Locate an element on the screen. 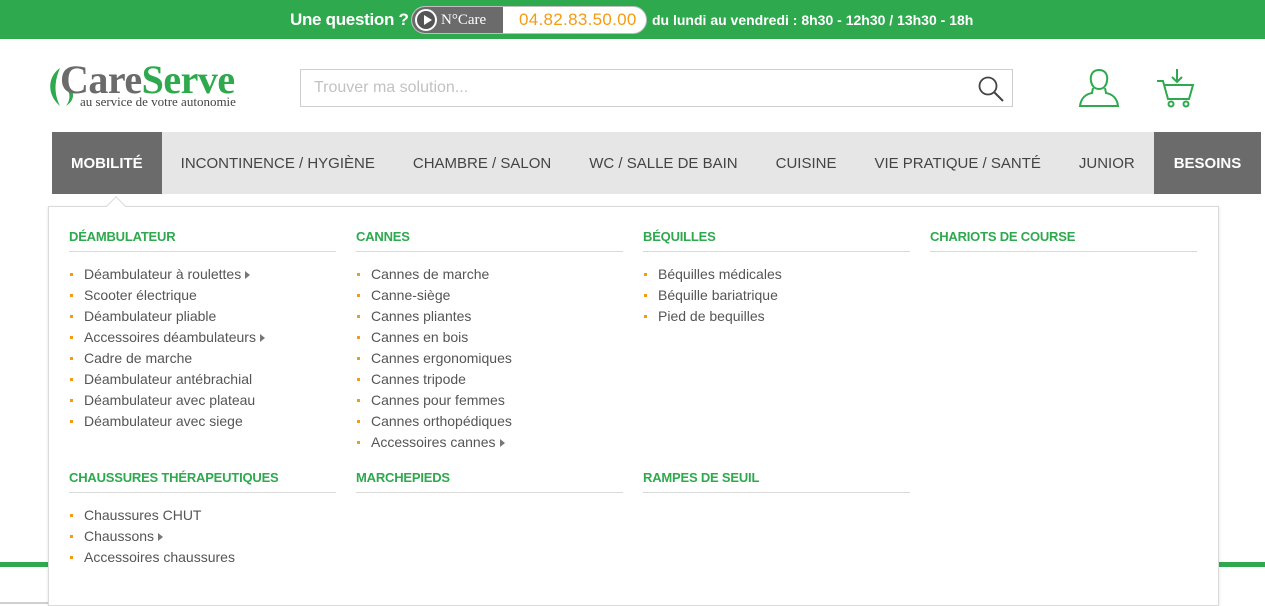 The width and height of the screenshot is (1265, 606). nav-item-vie-pratique-sante: VIE PRATIQUE / SANTÉ is located at coordinates (957, 163).